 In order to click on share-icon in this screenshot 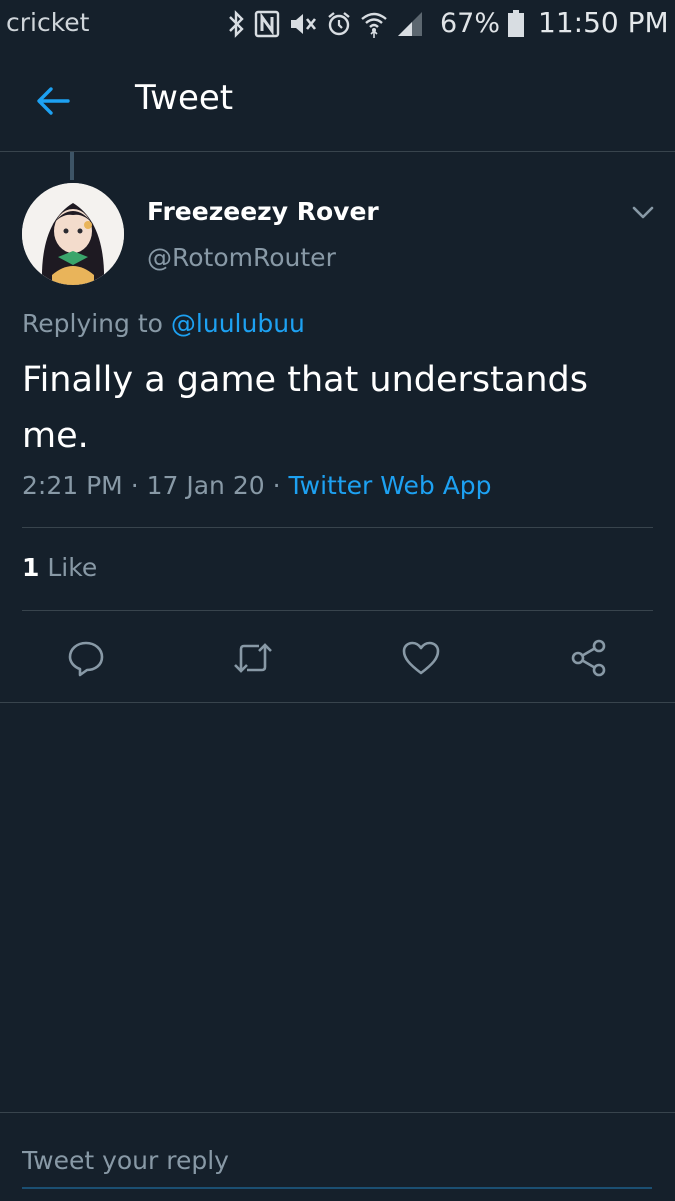, I will do `click(588, 658)`.